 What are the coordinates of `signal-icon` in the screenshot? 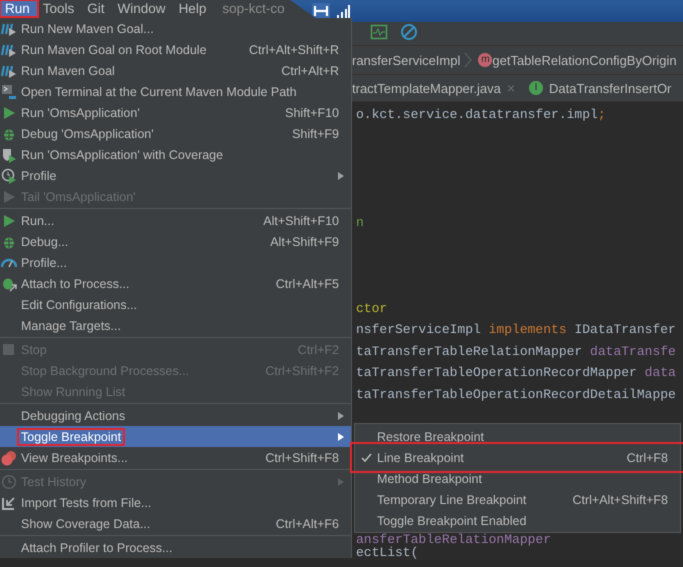 It's located at (343, 11).